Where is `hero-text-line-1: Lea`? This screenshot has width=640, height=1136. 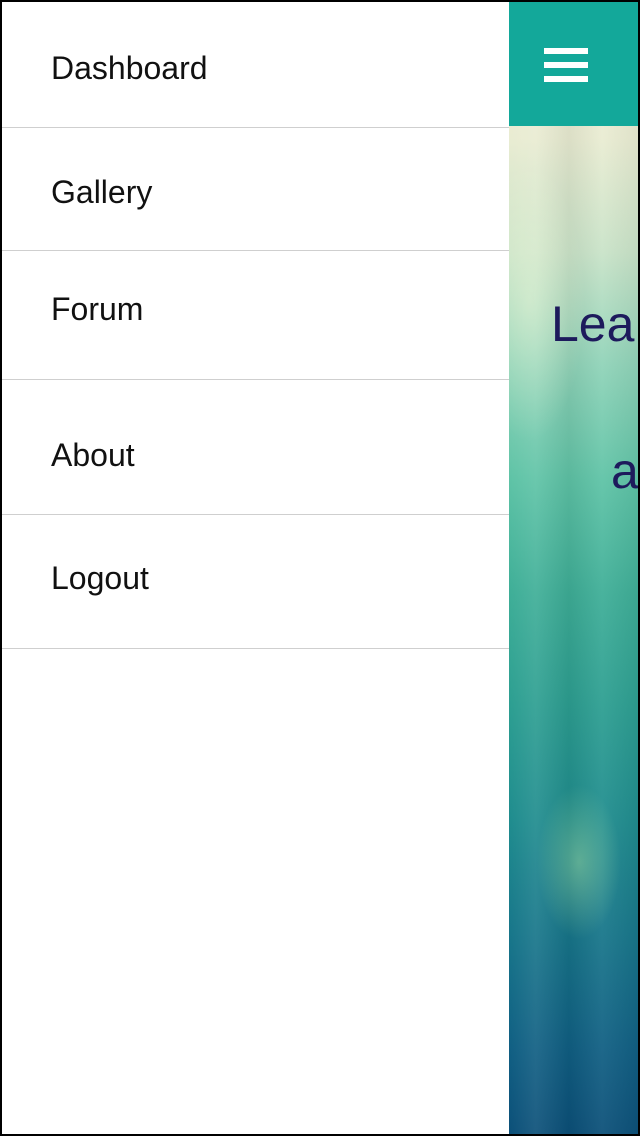 hero-text-line-1: Lea is located at coordinates (593, 324).